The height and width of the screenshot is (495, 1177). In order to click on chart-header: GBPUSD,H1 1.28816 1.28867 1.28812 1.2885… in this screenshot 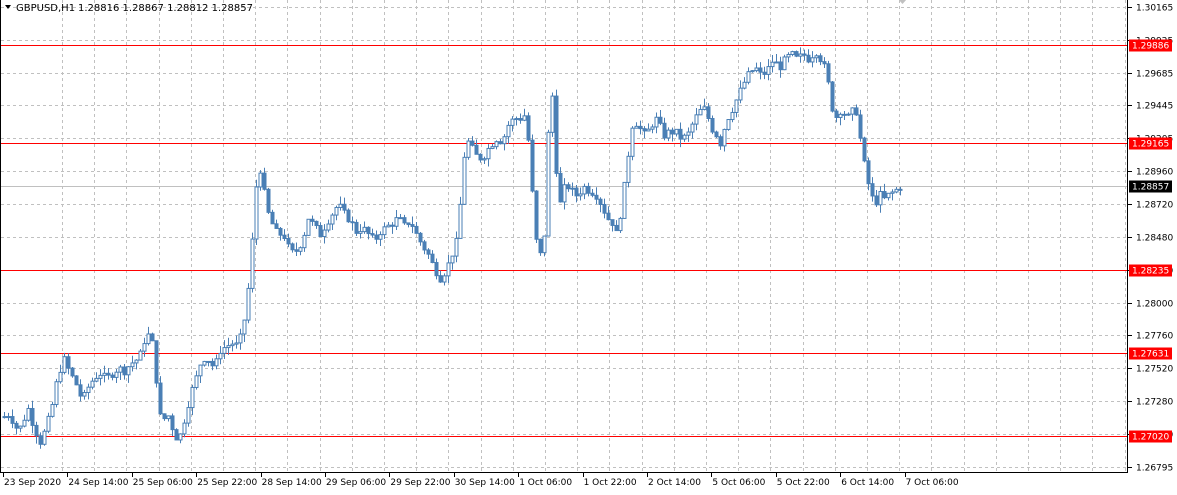, I will do `click(129, 8)`.